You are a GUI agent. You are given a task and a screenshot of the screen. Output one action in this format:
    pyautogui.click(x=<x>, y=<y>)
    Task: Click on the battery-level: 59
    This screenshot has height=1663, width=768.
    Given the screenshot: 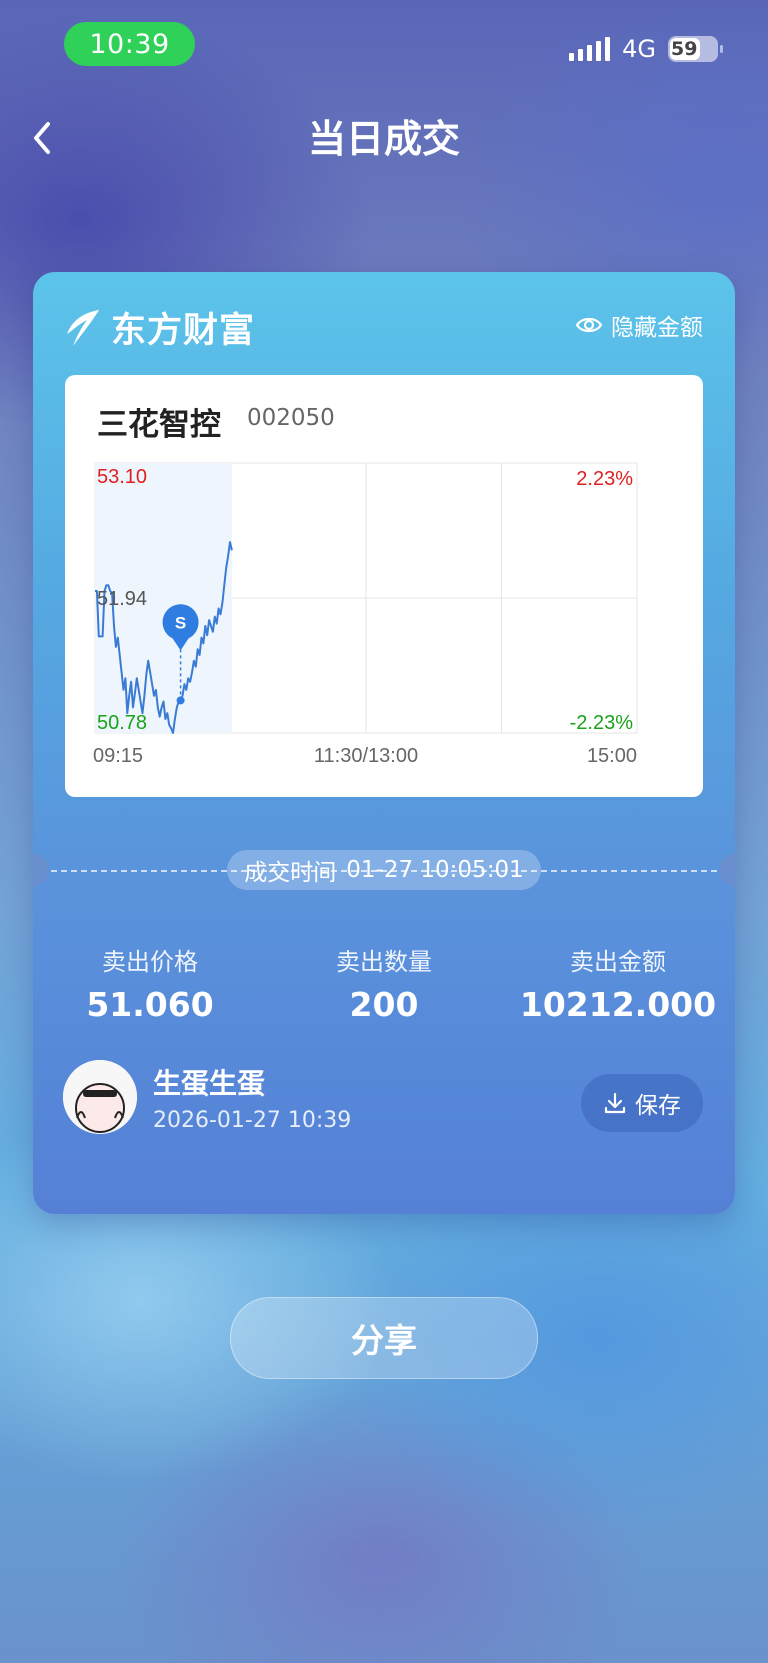 What is the action you would take?
    pyautogui.click(x=684, y=49)
    